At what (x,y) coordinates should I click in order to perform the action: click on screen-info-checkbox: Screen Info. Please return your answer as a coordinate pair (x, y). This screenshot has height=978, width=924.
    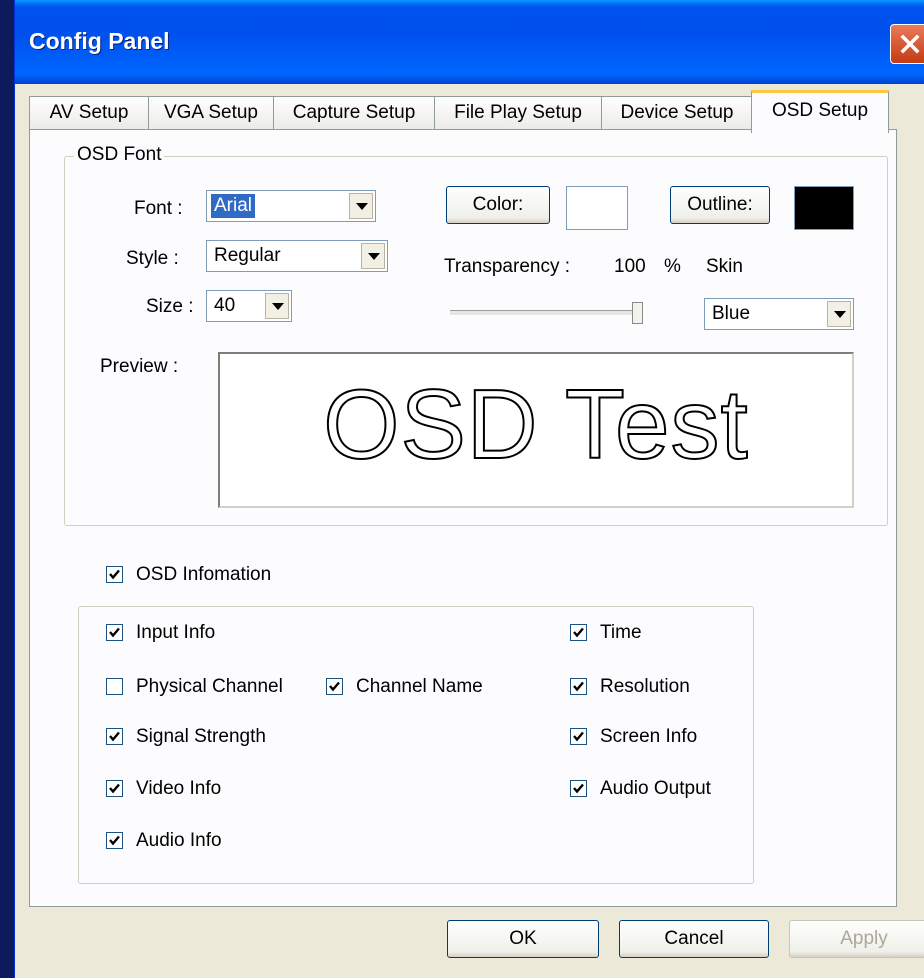
    Looking at the image, I should click on (655, 738).